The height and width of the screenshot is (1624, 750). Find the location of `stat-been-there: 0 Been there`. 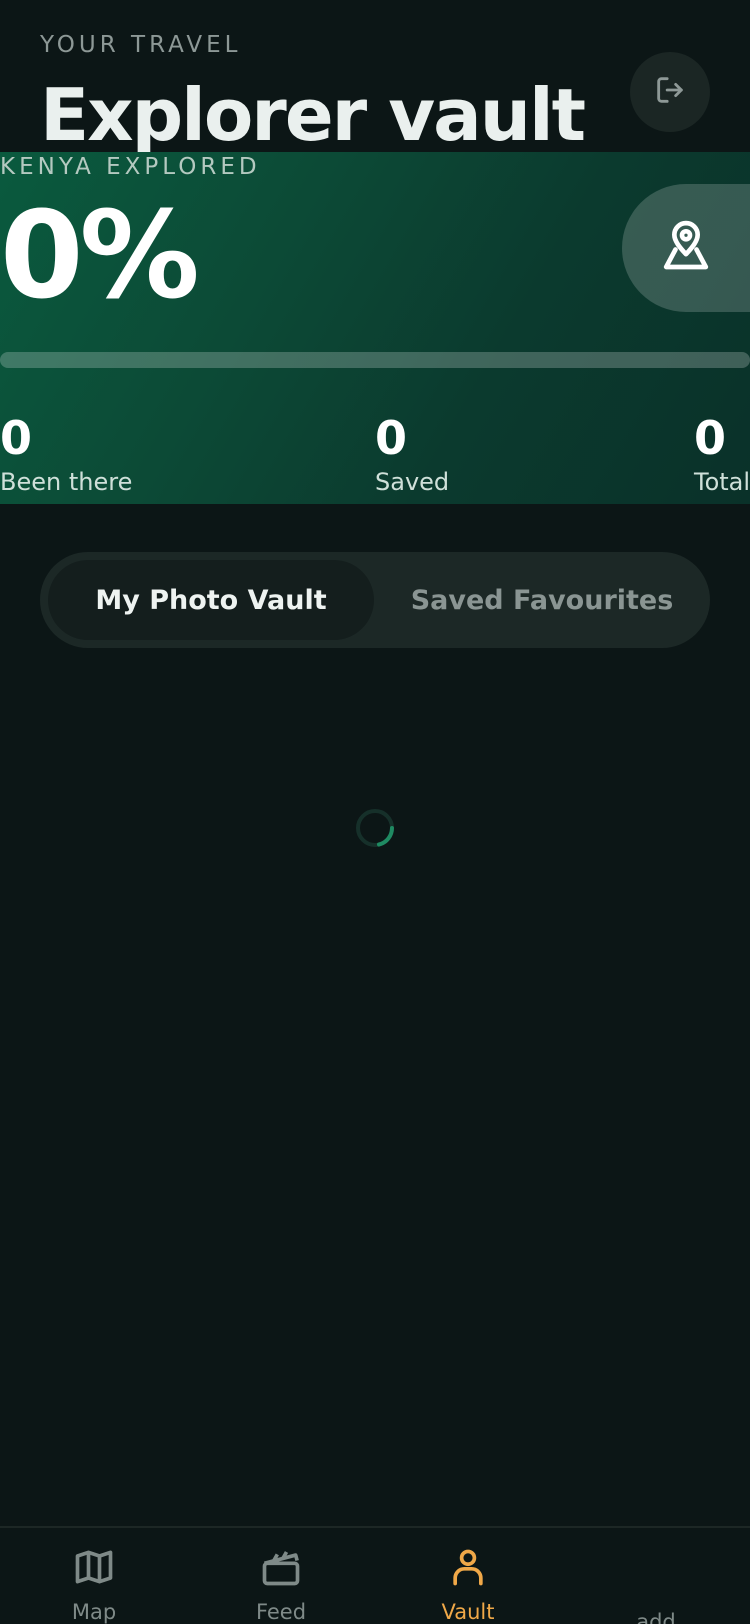

stat-been-there: 0 Been there is located at coordinates (66, 454).